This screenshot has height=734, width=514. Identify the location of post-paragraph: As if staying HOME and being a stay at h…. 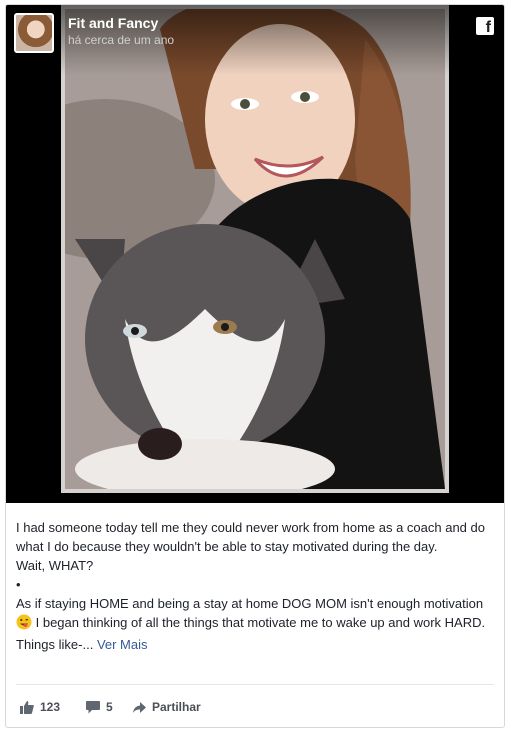
(254, 624).